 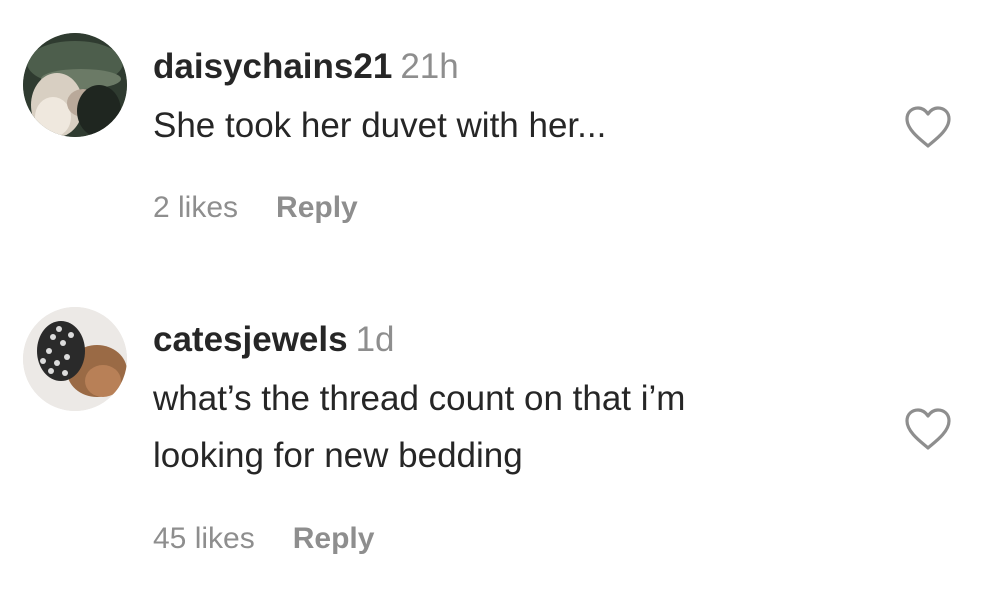 I want to click on comment-meta: 2 likes Reply, so click(x=255, y=208).